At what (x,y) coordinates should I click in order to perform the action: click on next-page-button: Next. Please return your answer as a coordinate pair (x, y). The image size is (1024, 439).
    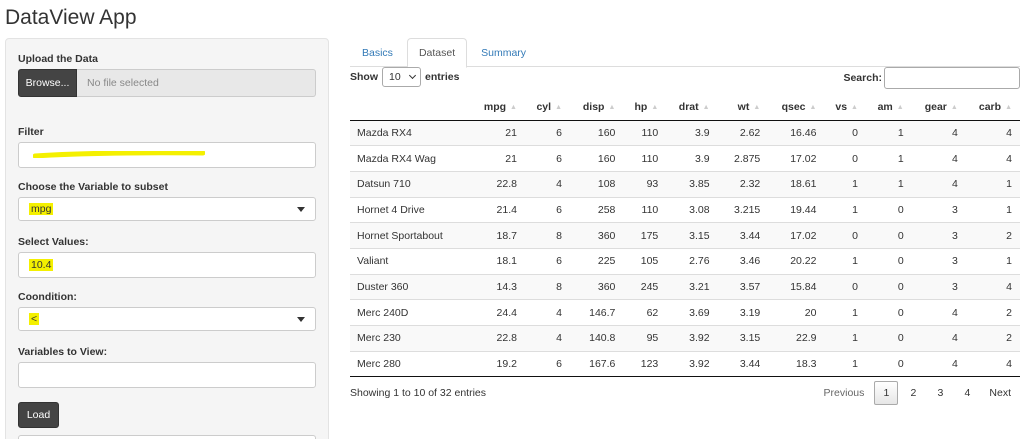
    Looking at the image, I should click on (1000, 393).